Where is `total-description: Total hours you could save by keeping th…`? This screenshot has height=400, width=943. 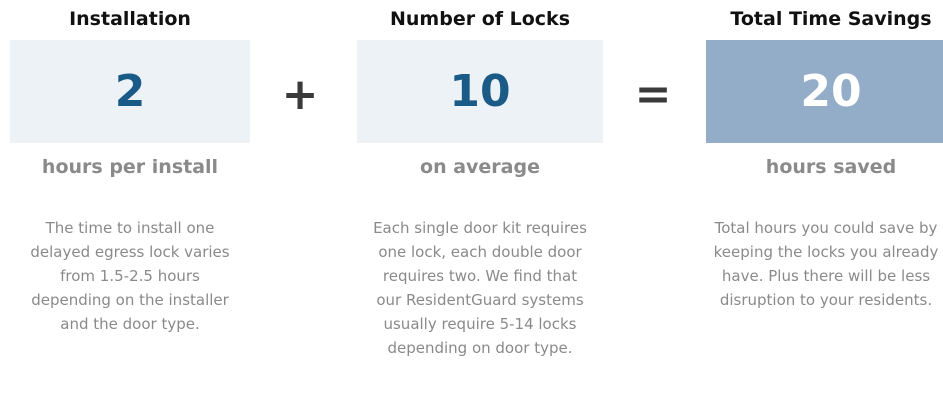
total-description: Total hours you could save by keeping th… is located at coordinates (826, 264).